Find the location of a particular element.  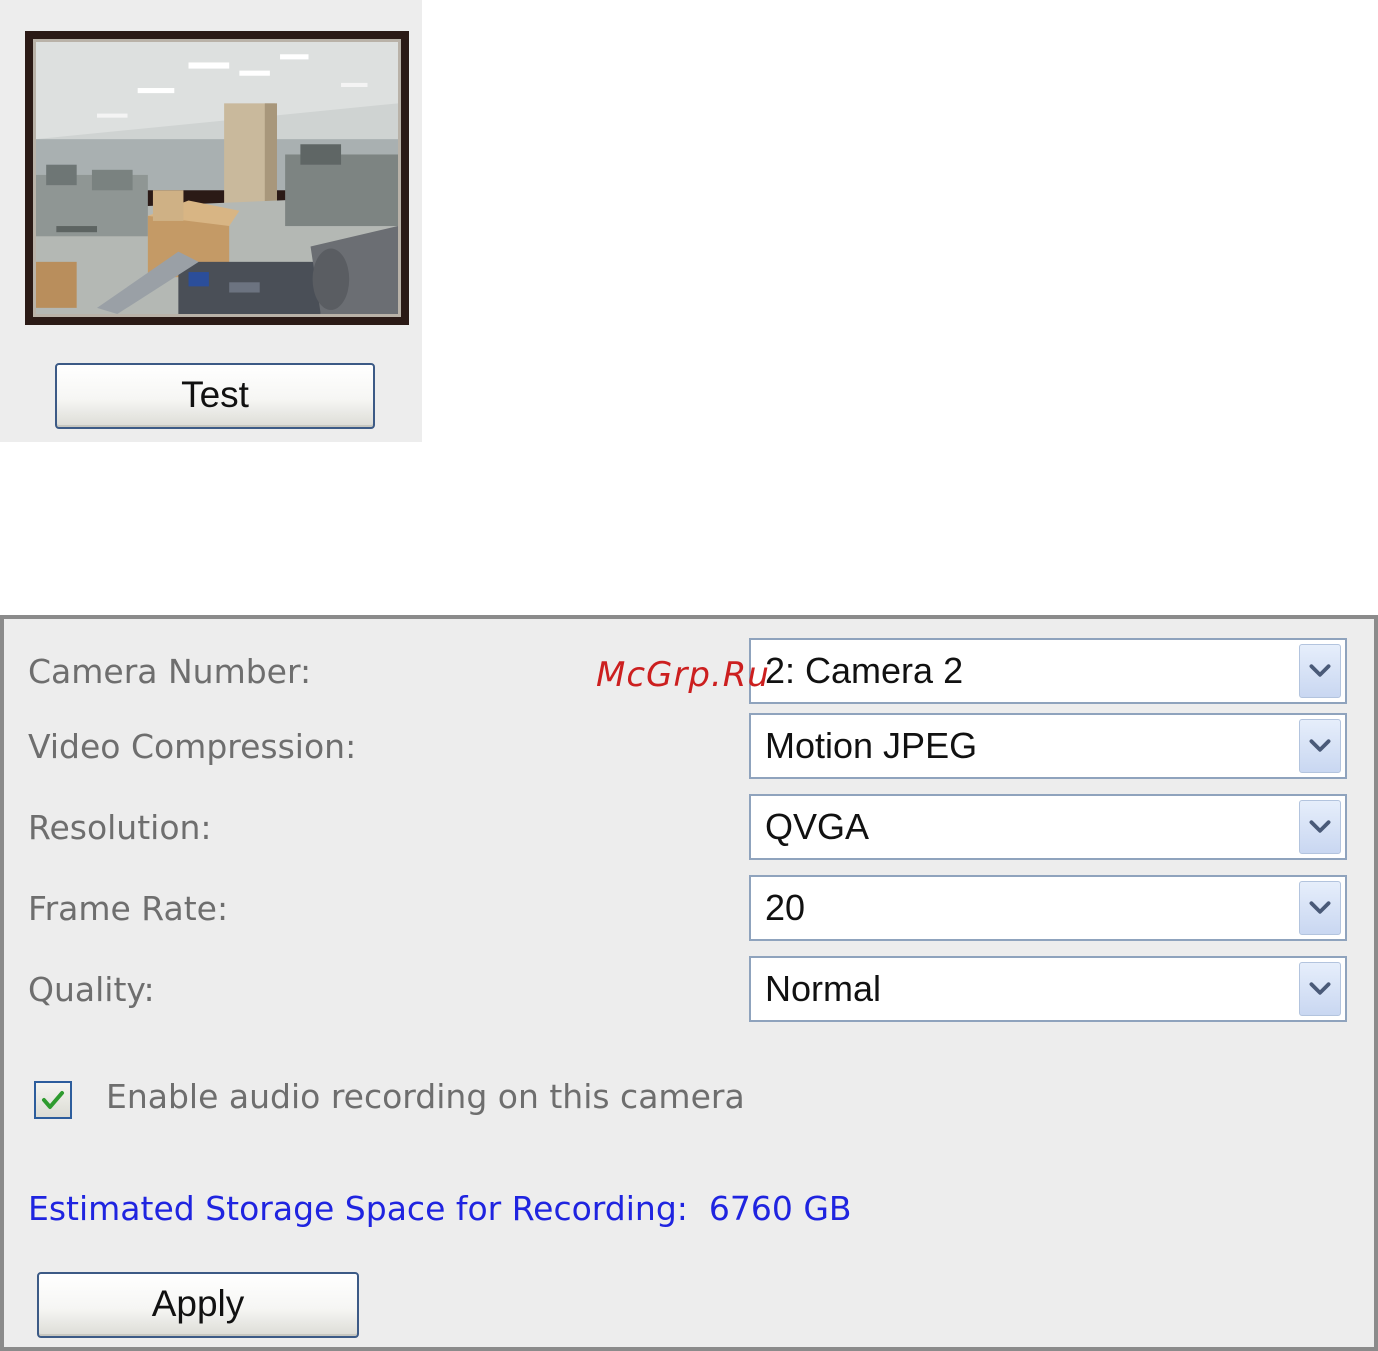

resolution-select: QVGA is located at coordinates (1048, 827).